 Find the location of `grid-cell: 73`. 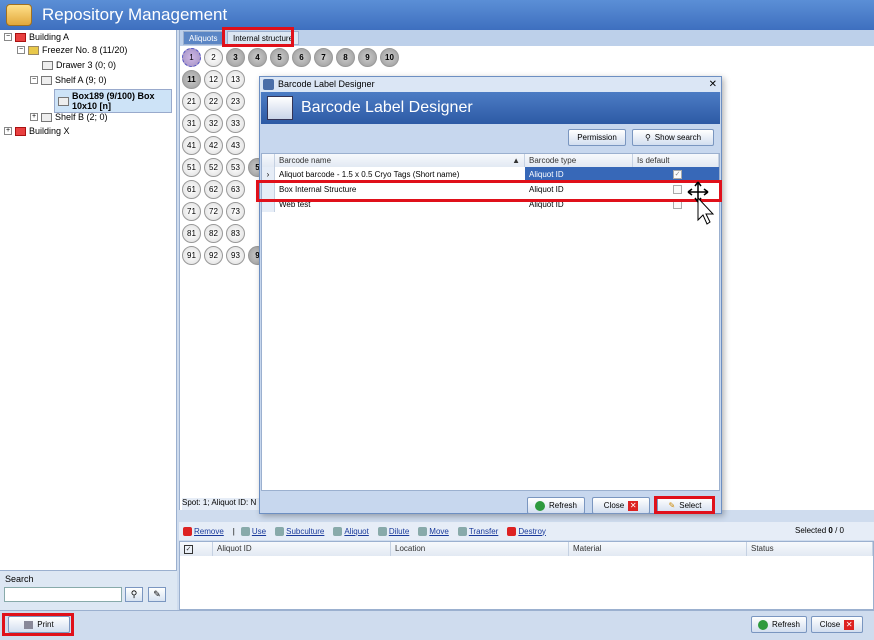

grid-cell: 73 is located at coordinates (235, 211).